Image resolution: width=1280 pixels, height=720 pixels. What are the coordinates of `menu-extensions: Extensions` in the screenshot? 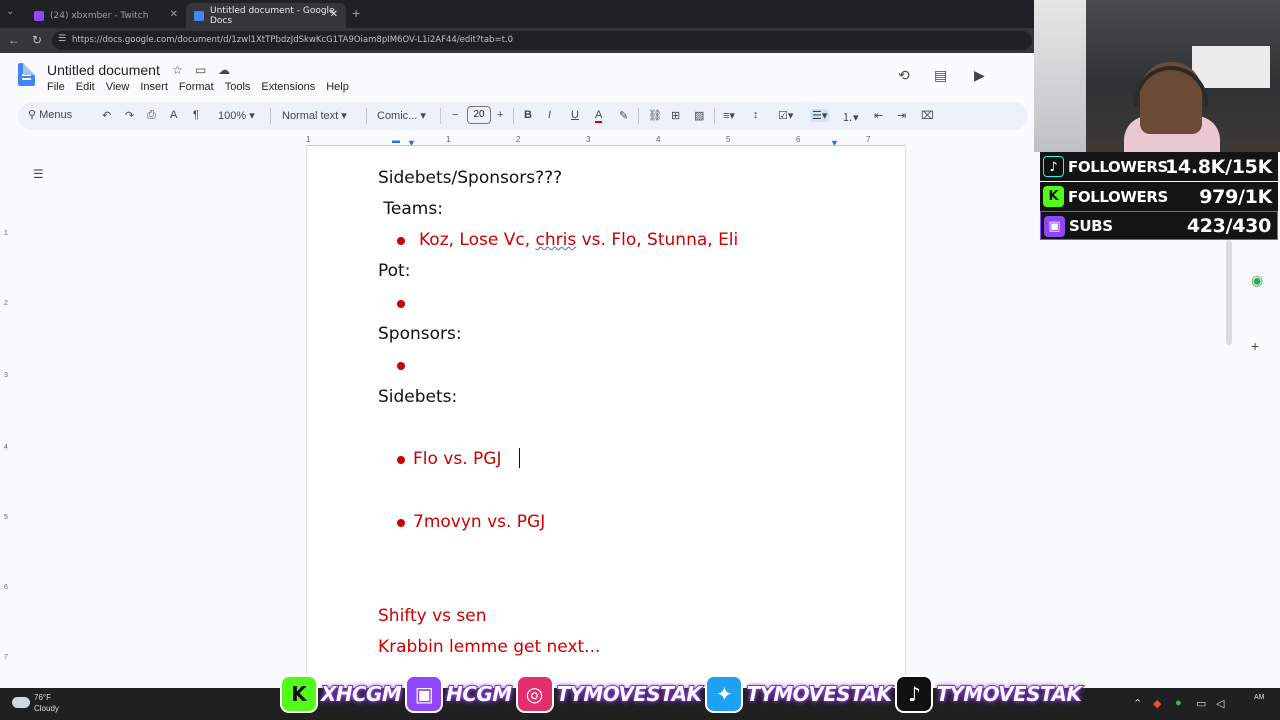 It's located at (288, 87).